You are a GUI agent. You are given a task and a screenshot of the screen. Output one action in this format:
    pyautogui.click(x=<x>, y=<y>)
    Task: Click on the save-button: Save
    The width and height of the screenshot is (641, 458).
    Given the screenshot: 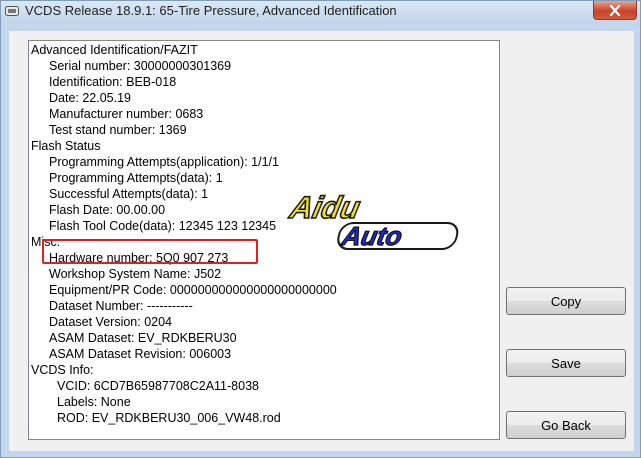 What is the action you would take?
    pyautogui.click(x=566, y=363)
    